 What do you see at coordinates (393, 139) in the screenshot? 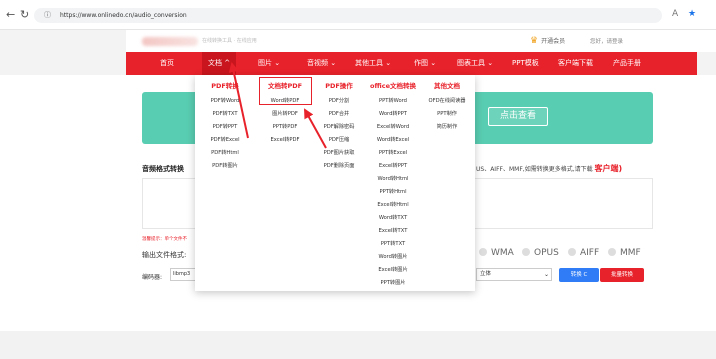
I see `menu-item: Word转Excel` at bounding box center [393, 139].